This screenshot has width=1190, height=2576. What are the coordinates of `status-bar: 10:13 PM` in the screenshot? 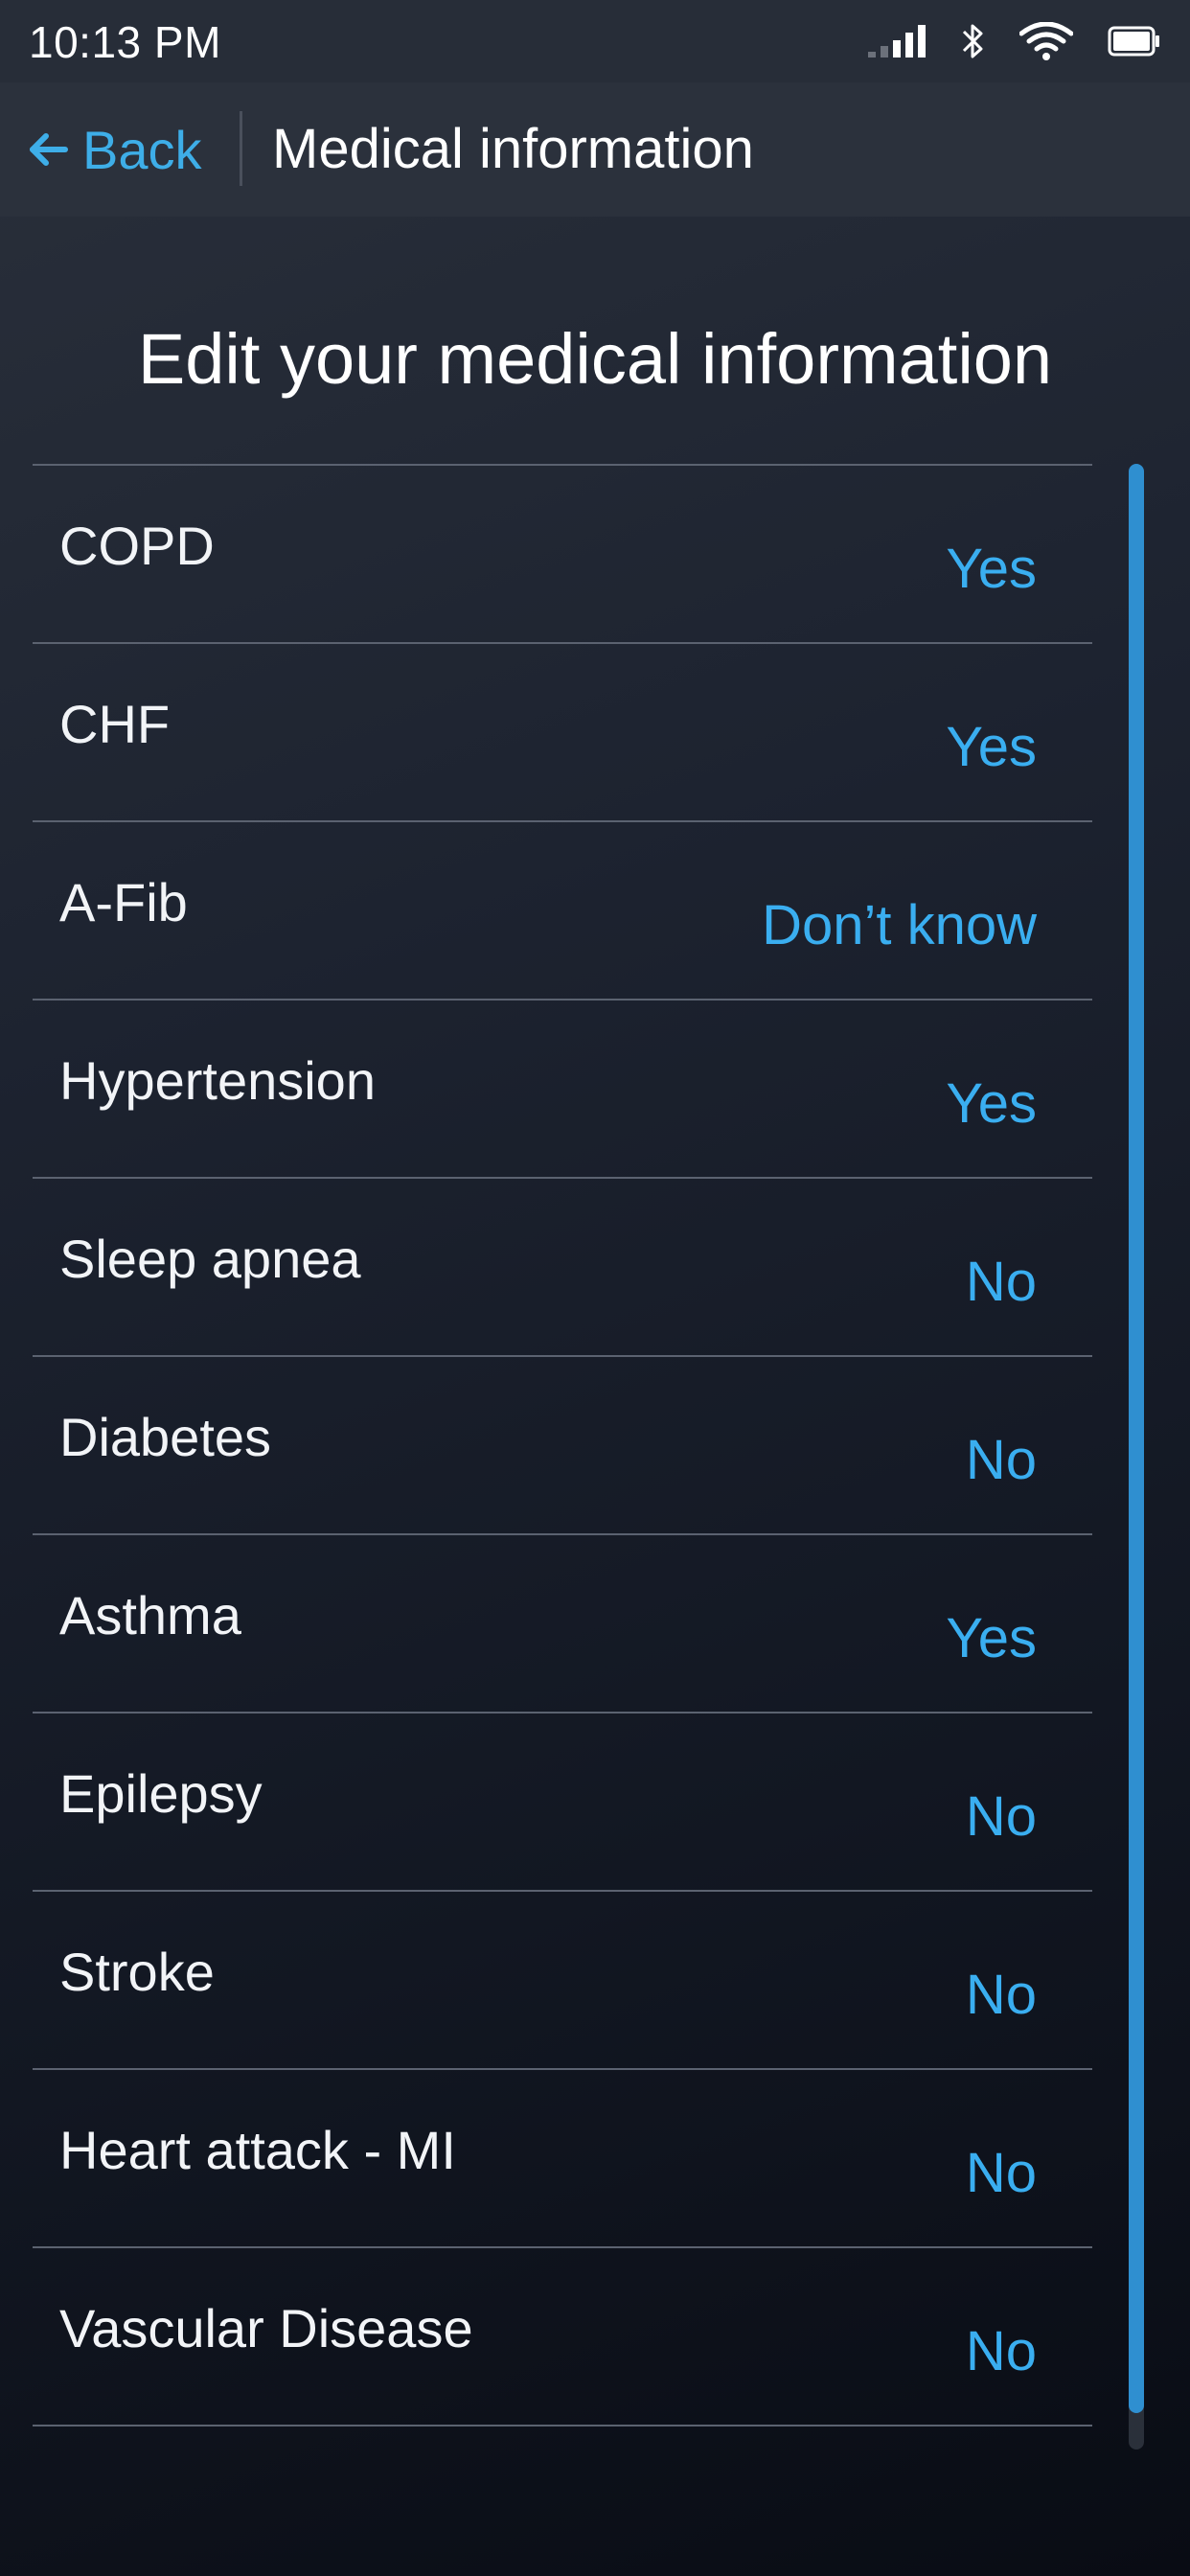 It's located at (595, 41).